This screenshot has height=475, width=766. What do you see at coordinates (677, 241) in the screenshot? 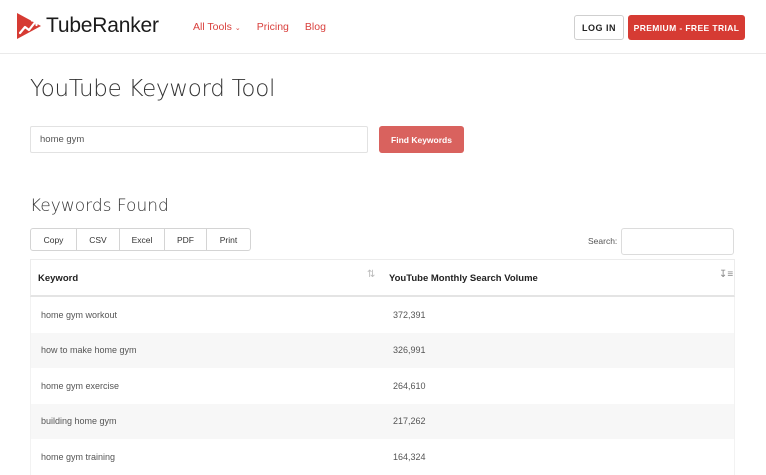
I see `table-search-input` at bounding box center [677, 241].